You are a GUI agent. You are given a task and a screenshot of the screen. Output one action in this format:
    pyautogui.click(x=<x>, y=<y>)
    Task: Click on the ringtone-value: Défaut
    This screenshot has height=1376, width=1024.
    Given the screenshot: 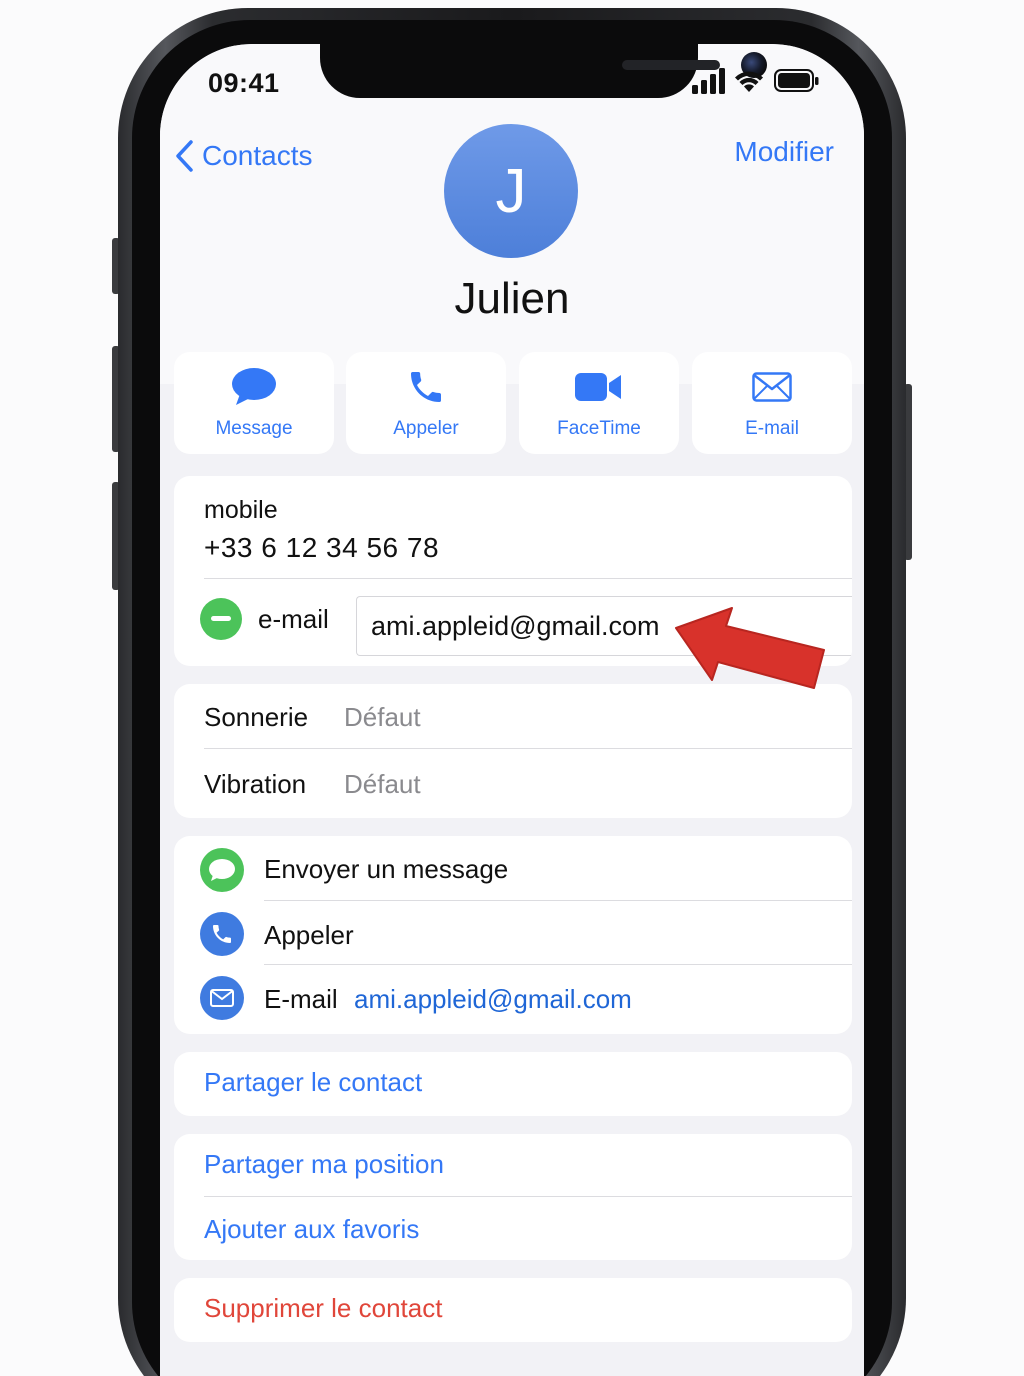 What is the action you would take?
    pyautogui.click(x=382, y=717)
    